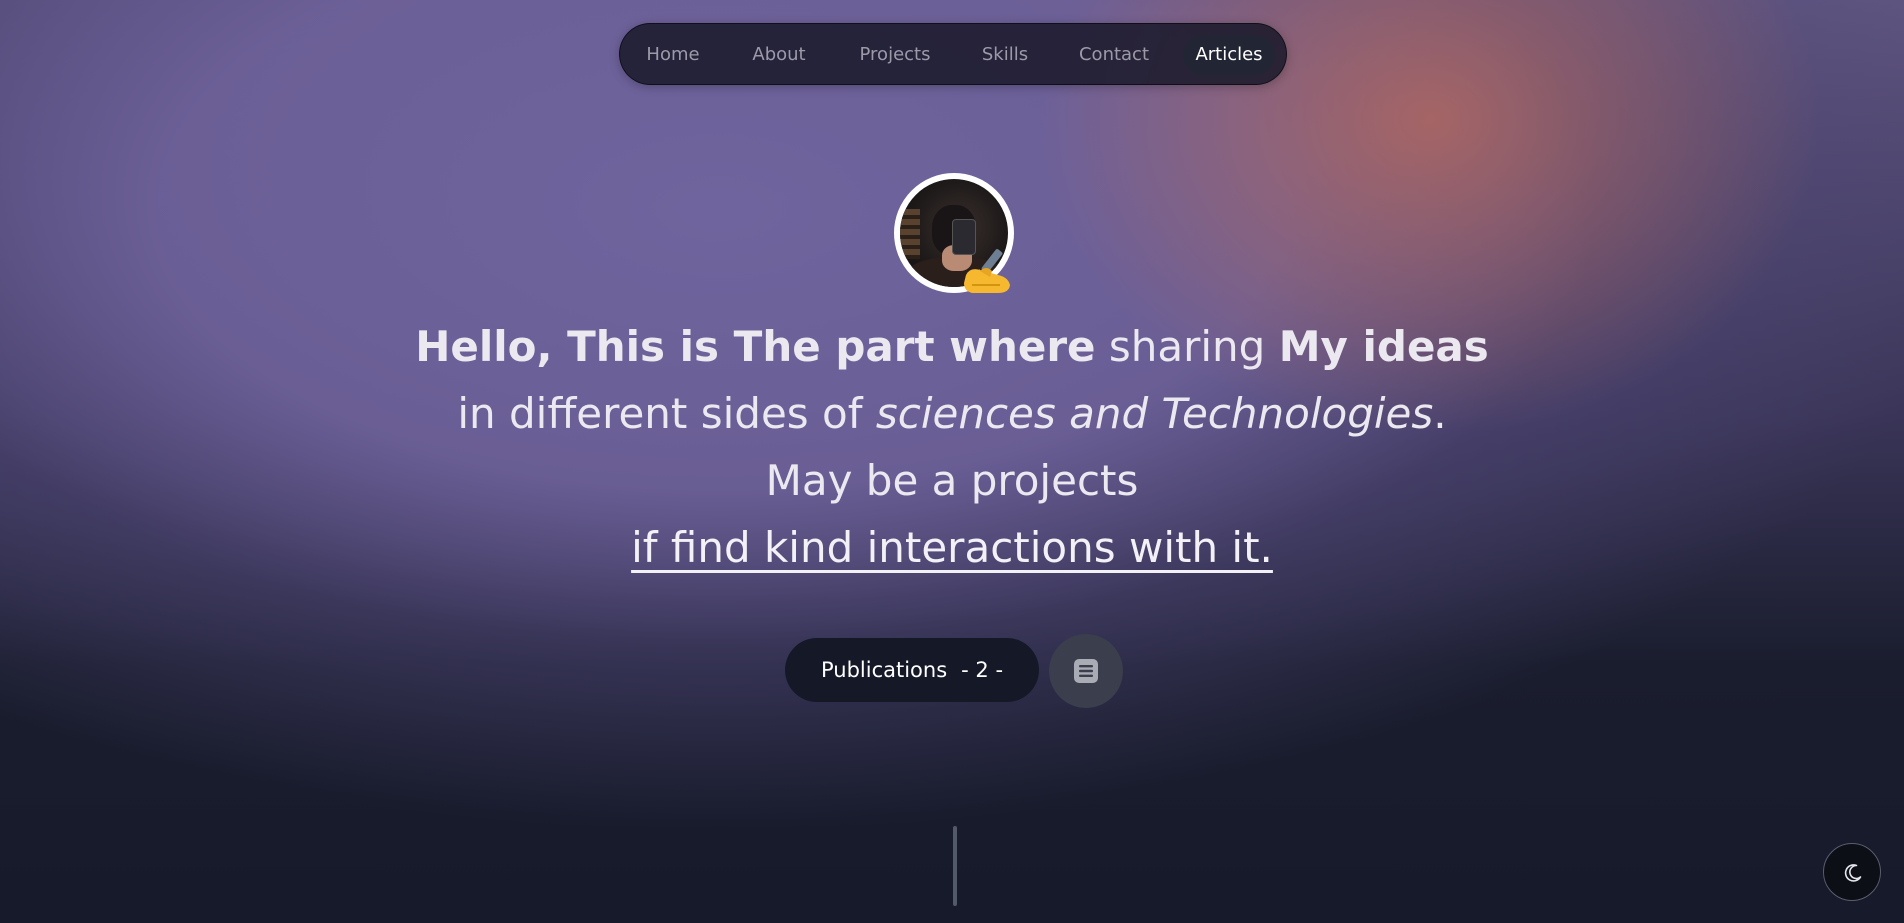 The height and width of the screenshot is (923, 1904). Describe the element at coordinates (952, 480) in the screenshot. I see `hero-line-3: May be a projects` at that location.